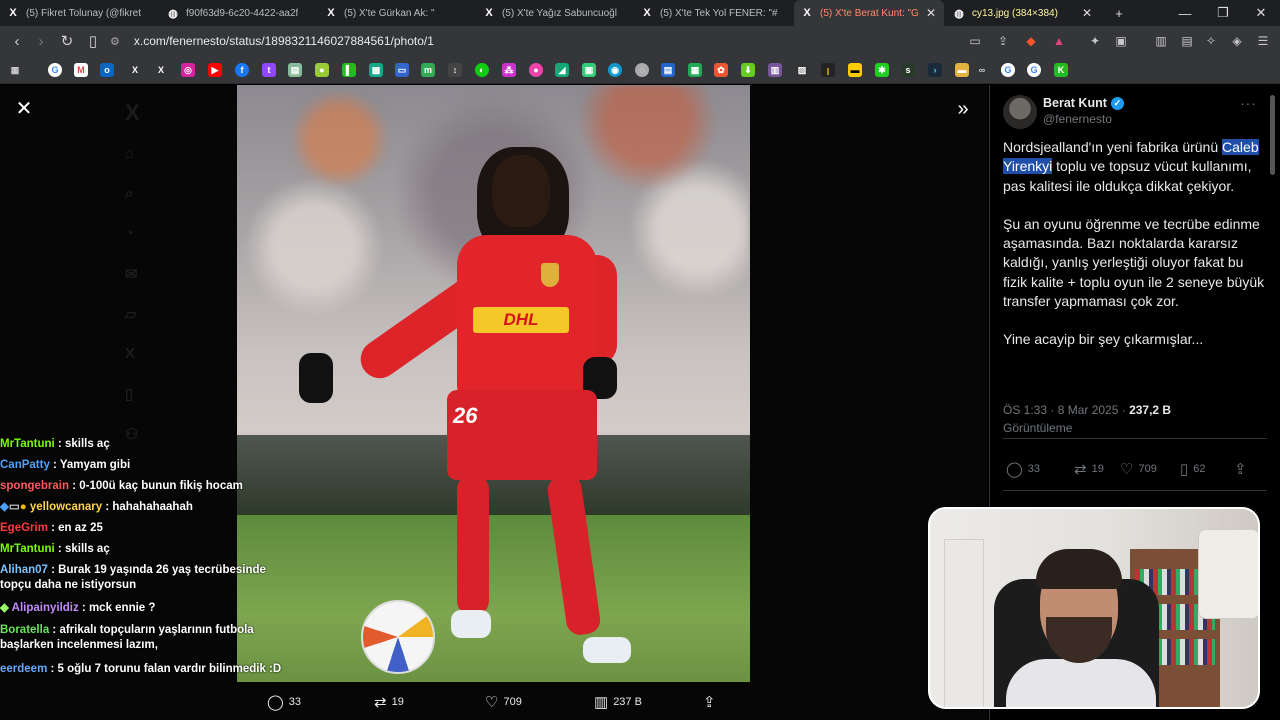 The image size is (1280, 720). What do you see at coordinates (935, 70) in the screenshot?
I see `bookmark-icon: ›` at bounding box center [935, 70].